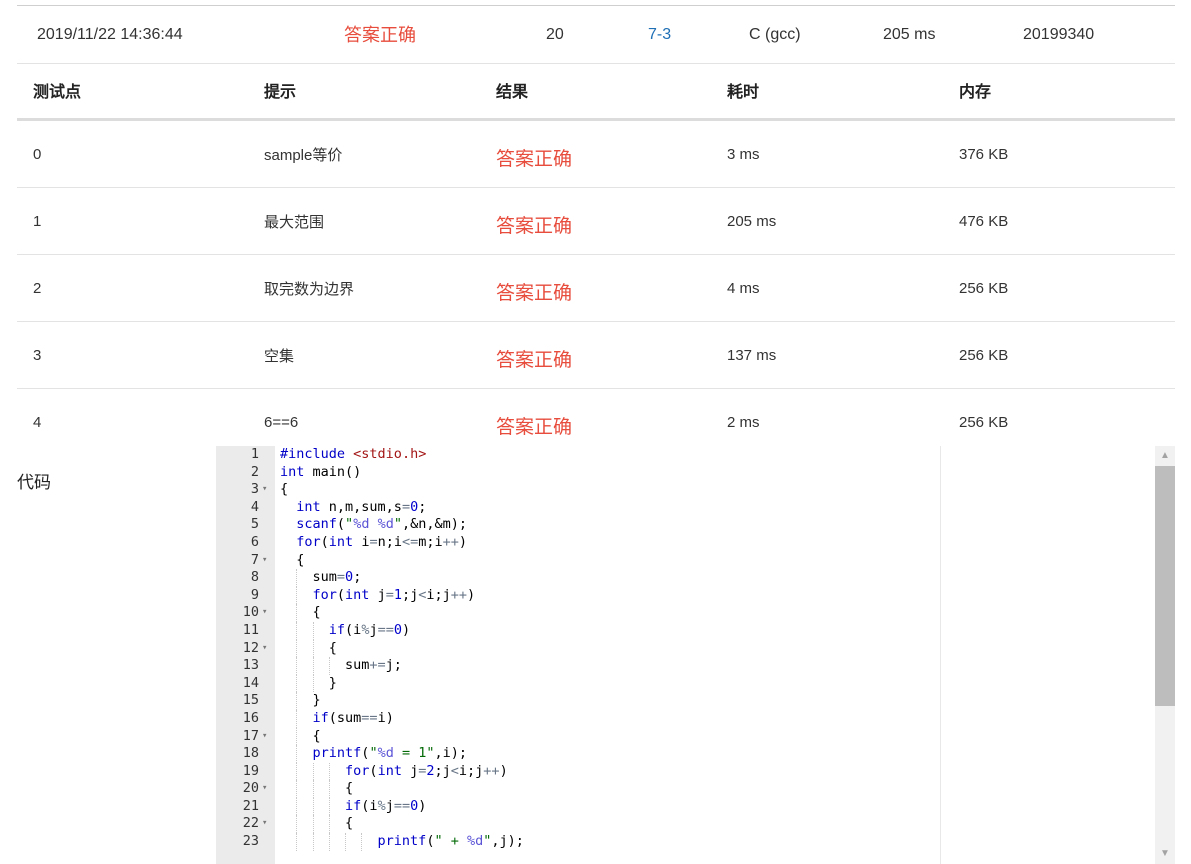  What do you see at coordinates (254, 577) in the screenshot?
I see `line-number: 8` at bounding box center [254, 577].